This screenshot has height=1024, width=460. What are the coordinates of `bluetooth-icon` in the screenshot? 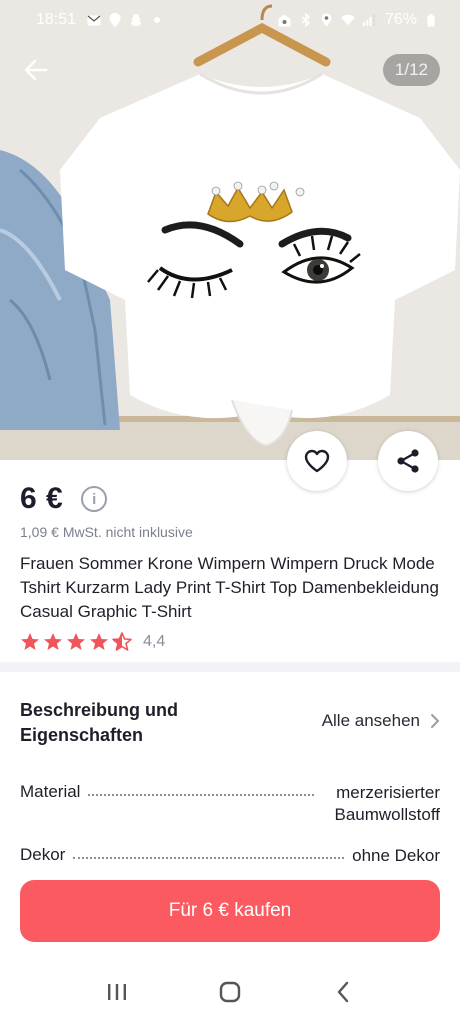 It's located at (306, 20).